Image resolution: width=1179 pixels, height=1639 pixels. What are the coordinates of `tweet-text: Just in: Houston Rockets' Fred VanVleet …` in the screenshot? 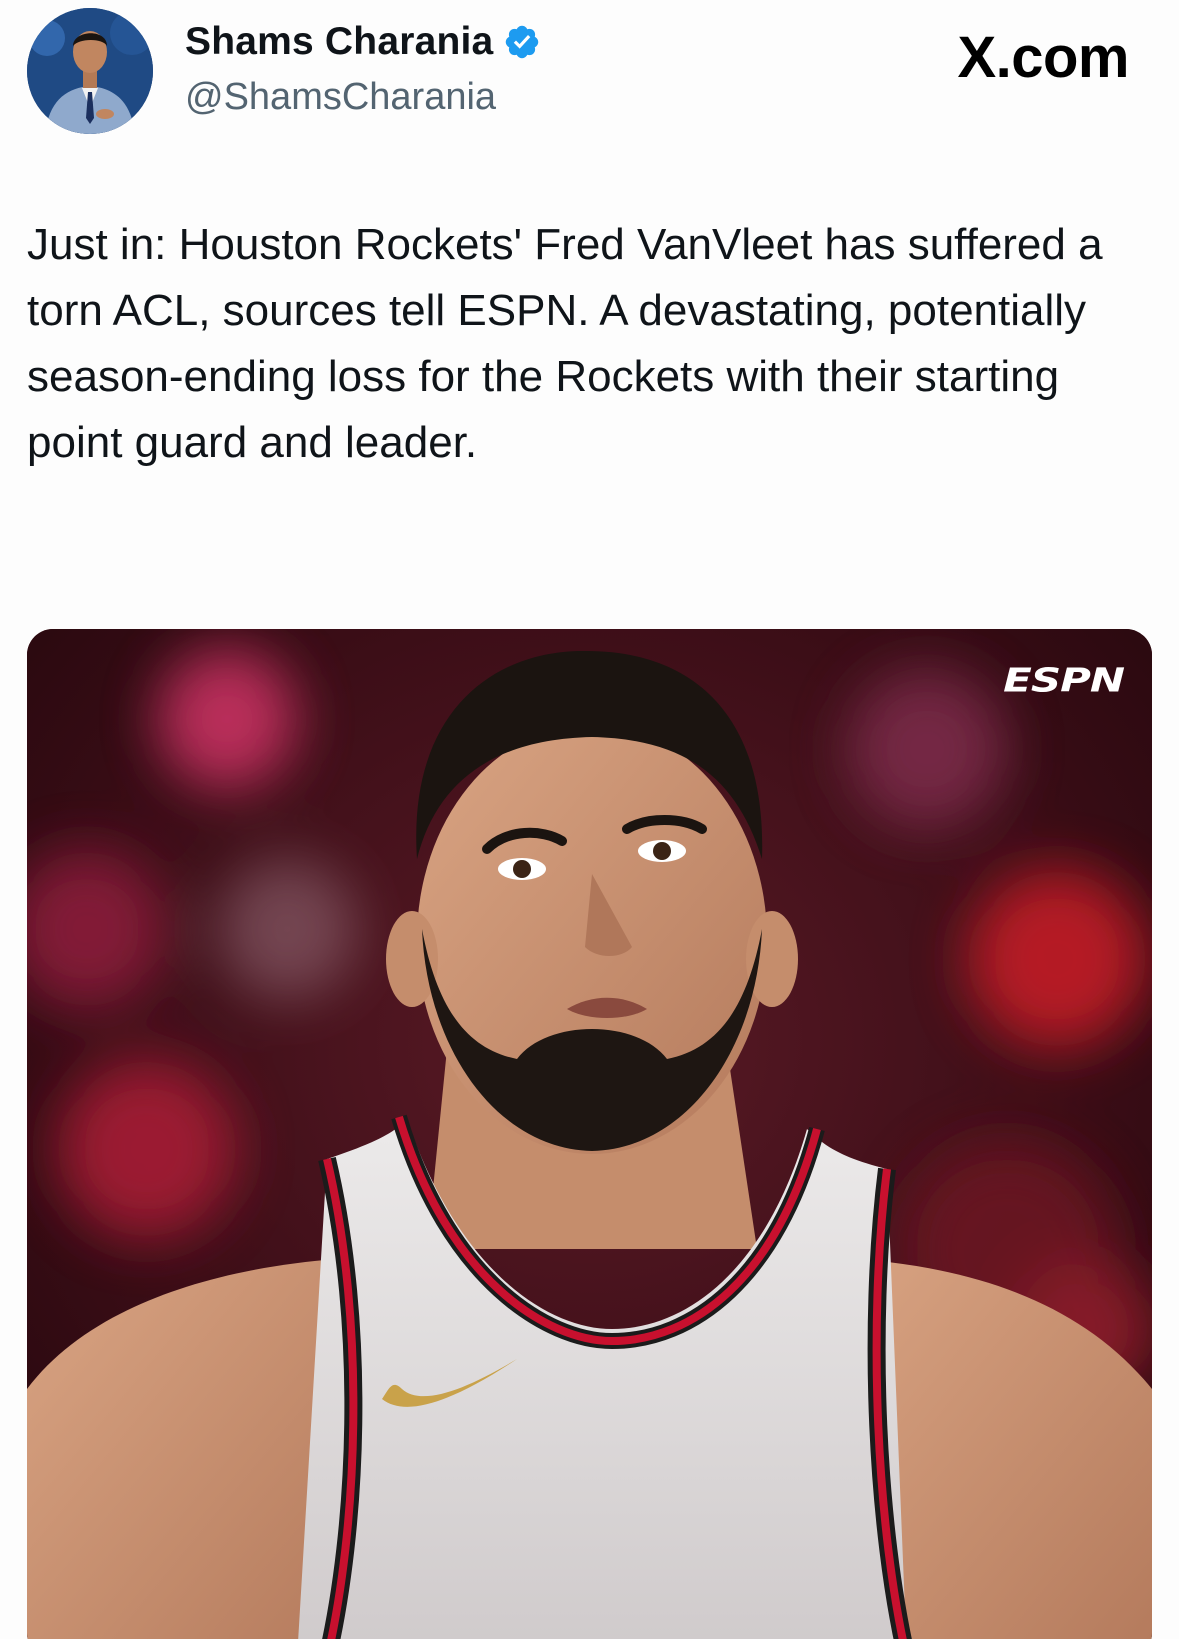 It's located at (565, 343).